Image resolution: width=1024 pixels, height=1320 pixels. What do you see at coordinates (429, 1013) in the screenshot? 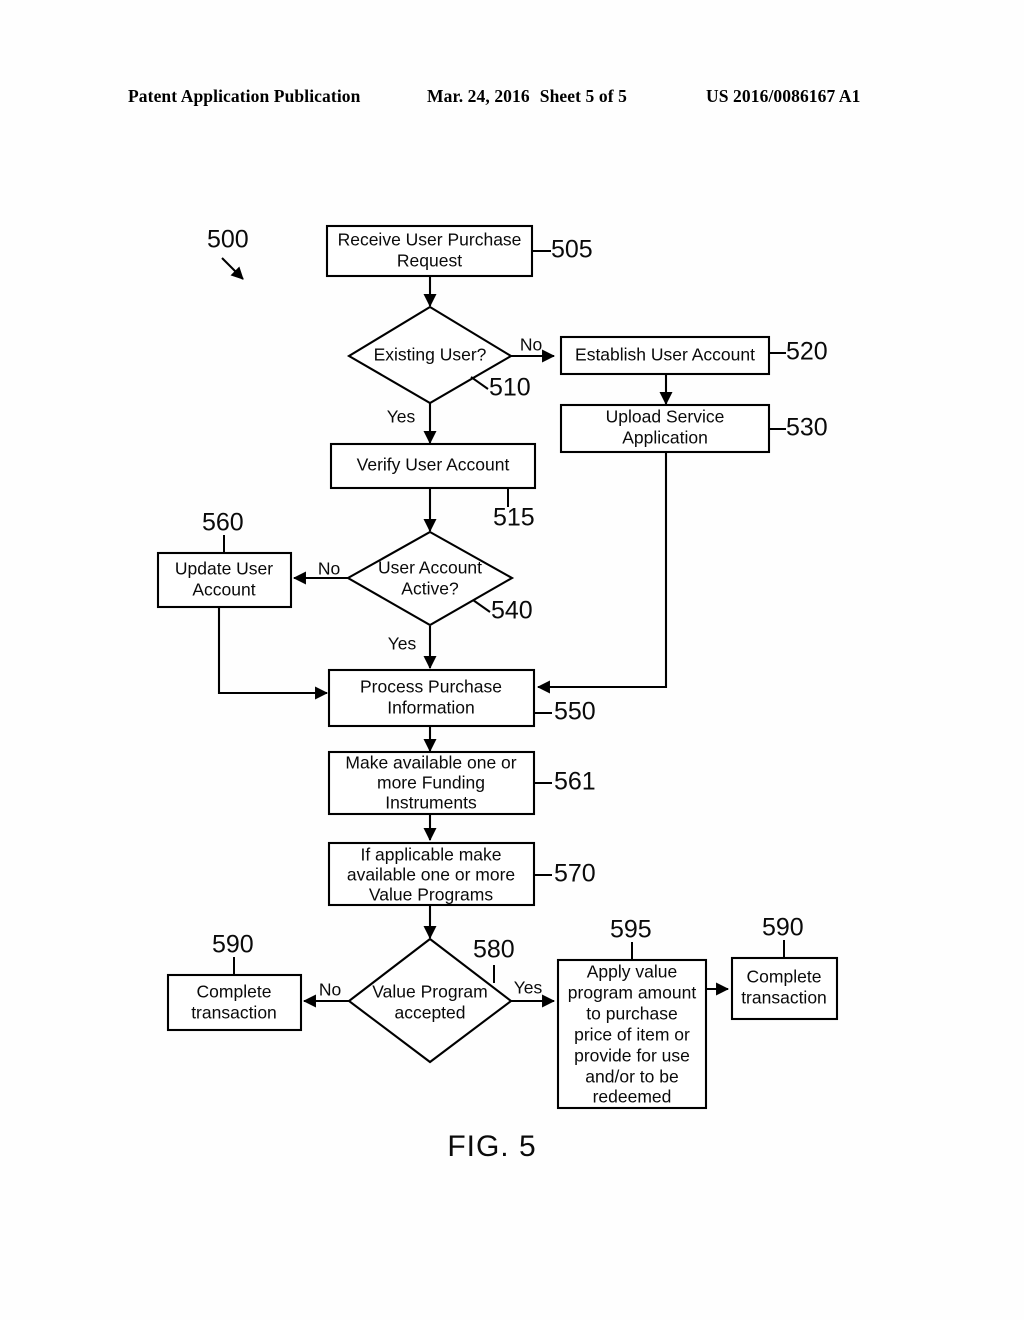
I see `node-580-line-2: accepted` at bounding box center [429, 1013].